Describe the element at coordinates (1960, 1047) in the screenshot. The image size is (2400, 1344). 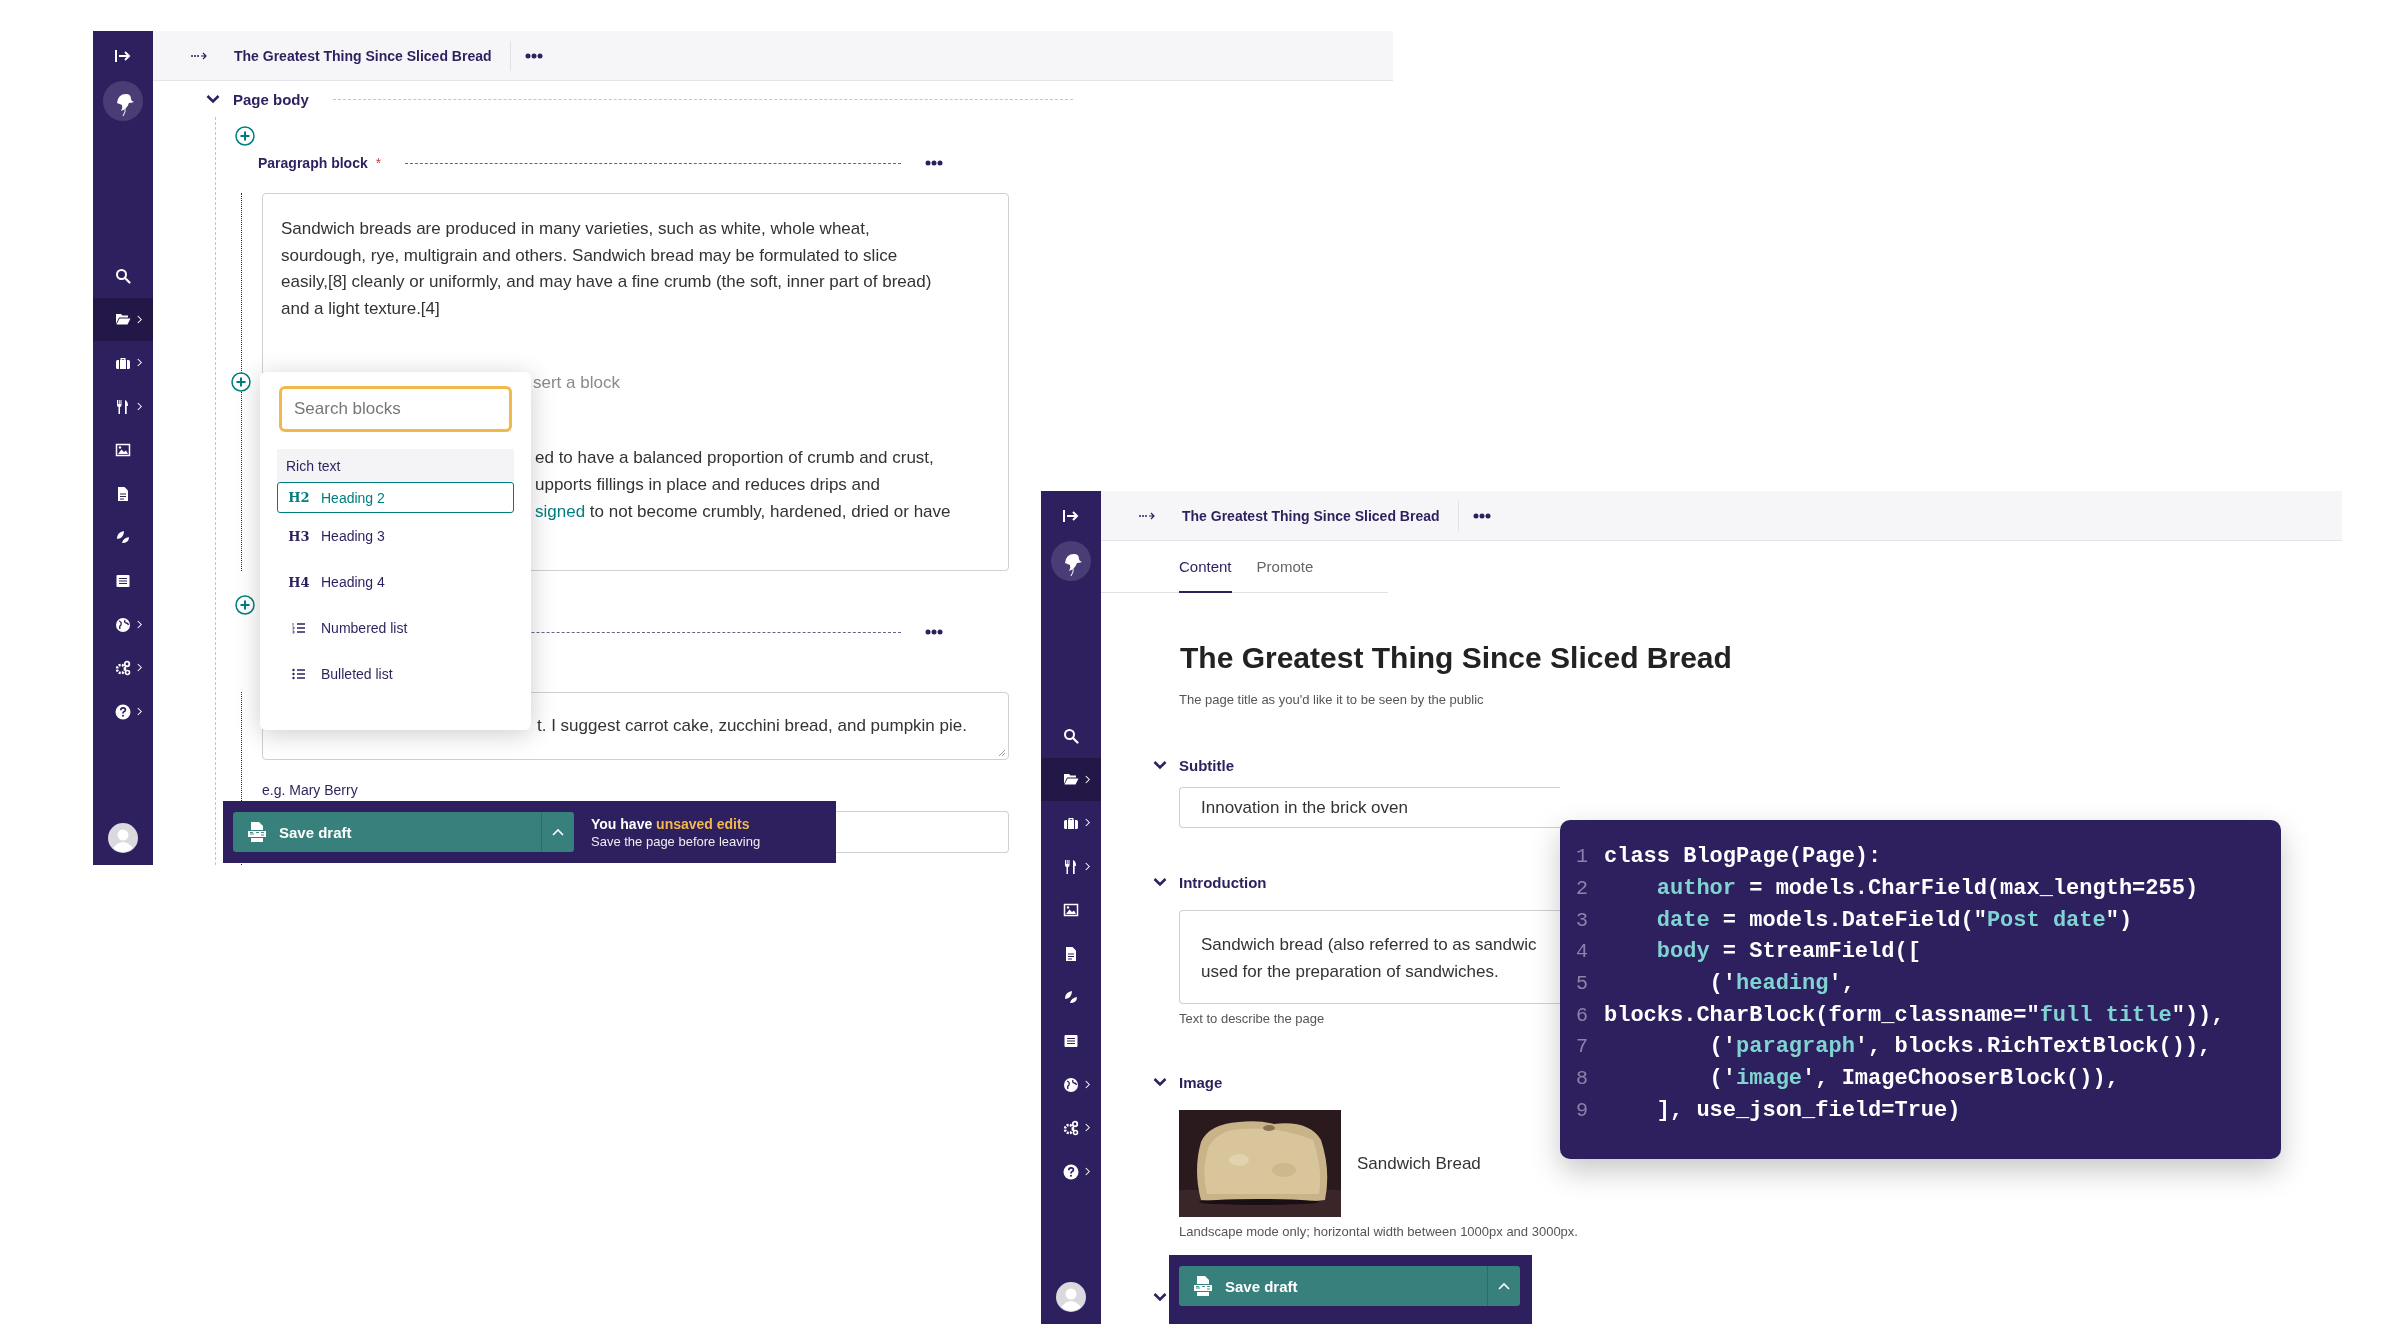
I see `code-line: ('paragraph', blocks.RichTextBlock()),` at that location.